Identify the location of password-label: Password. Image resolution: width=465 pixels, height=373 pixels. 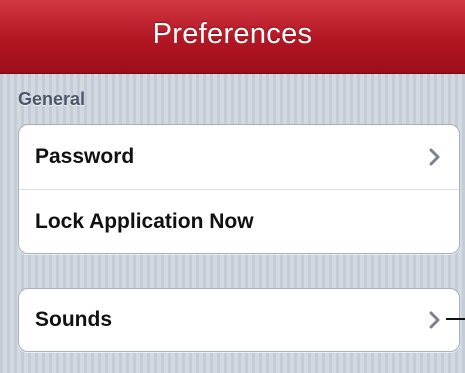
(85, 156).